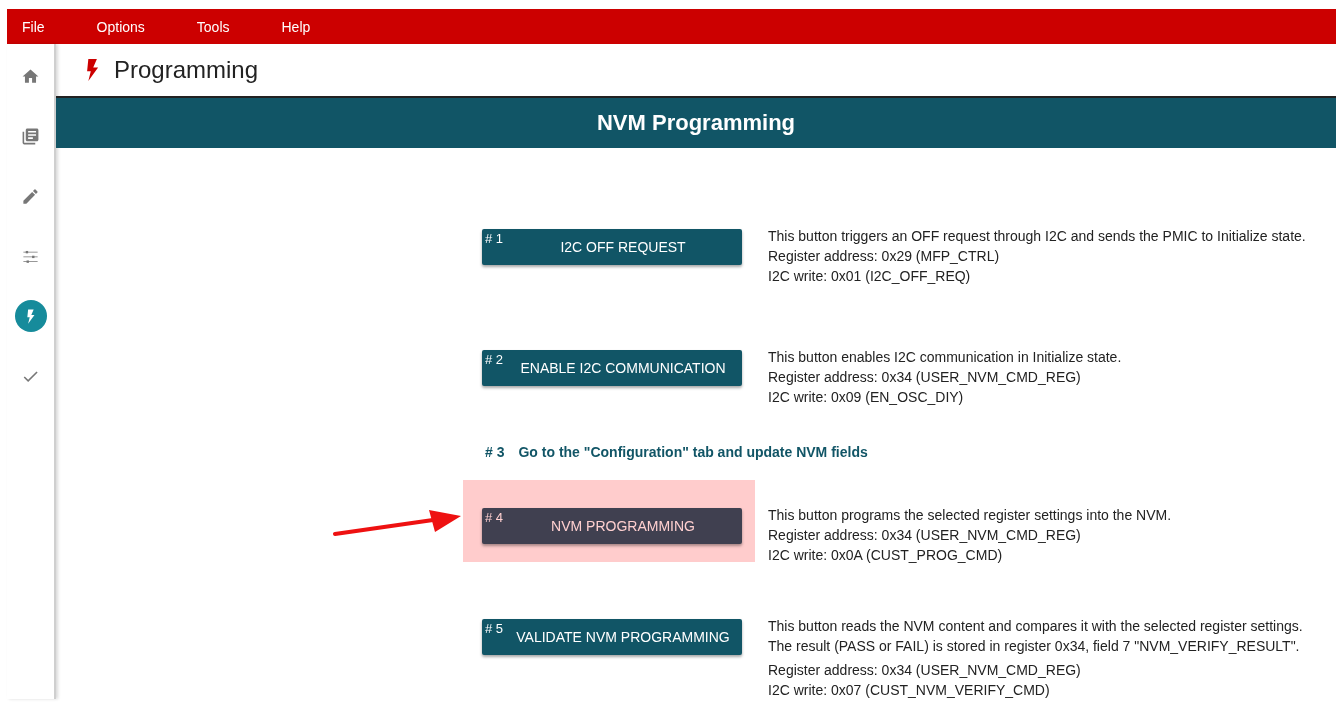  What do you see at coordinates (696, 123) in the screenshot?
I see `section-banner: NVM Programming` at bounding box center [696, 123].